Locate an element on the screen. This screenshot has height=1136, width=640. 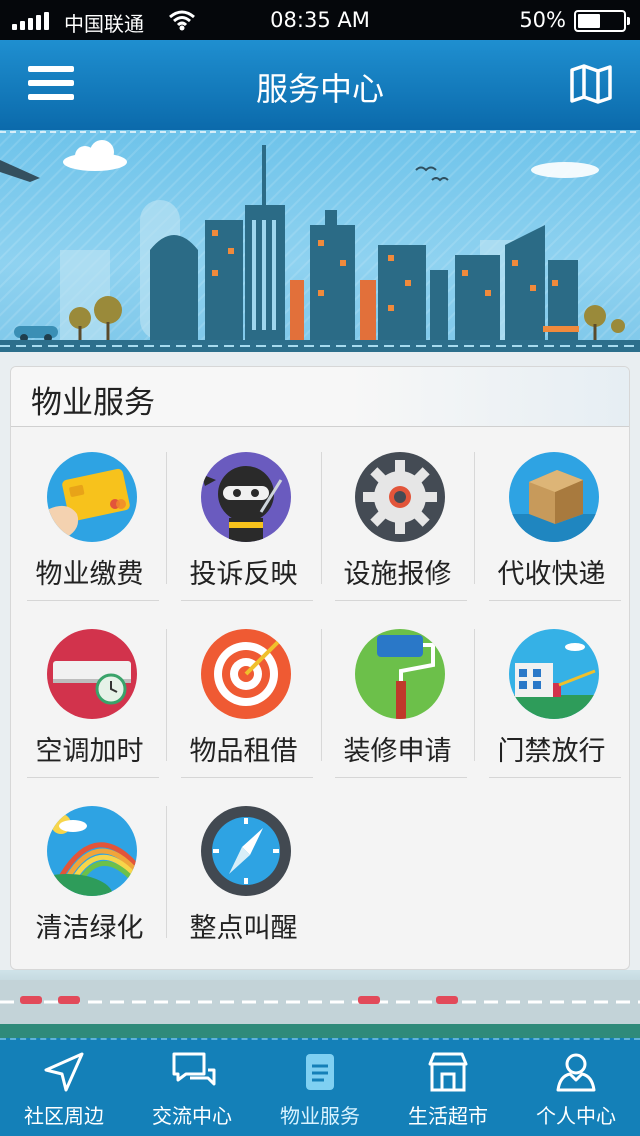
scroll-document-icon is located at coordinates (320, 1072).